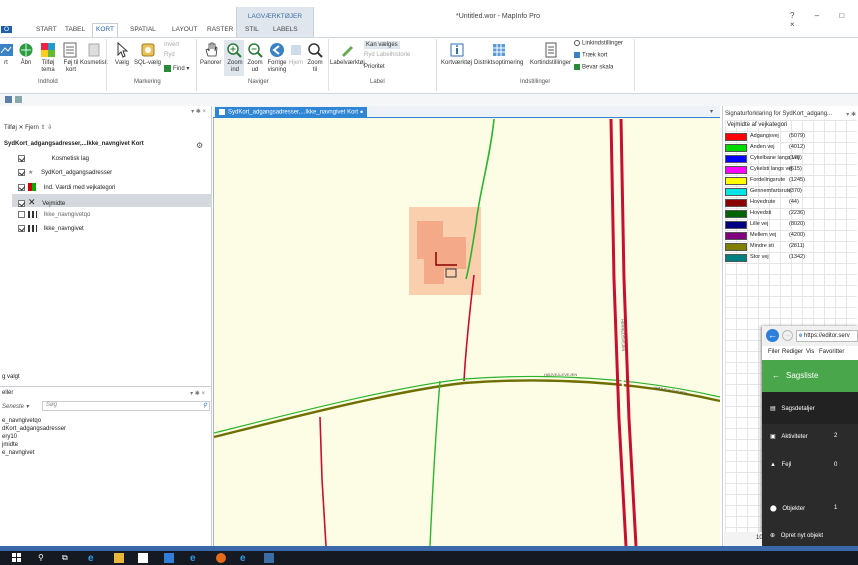  I want to click on map-node-icon: ⚙, so click(199, 145).